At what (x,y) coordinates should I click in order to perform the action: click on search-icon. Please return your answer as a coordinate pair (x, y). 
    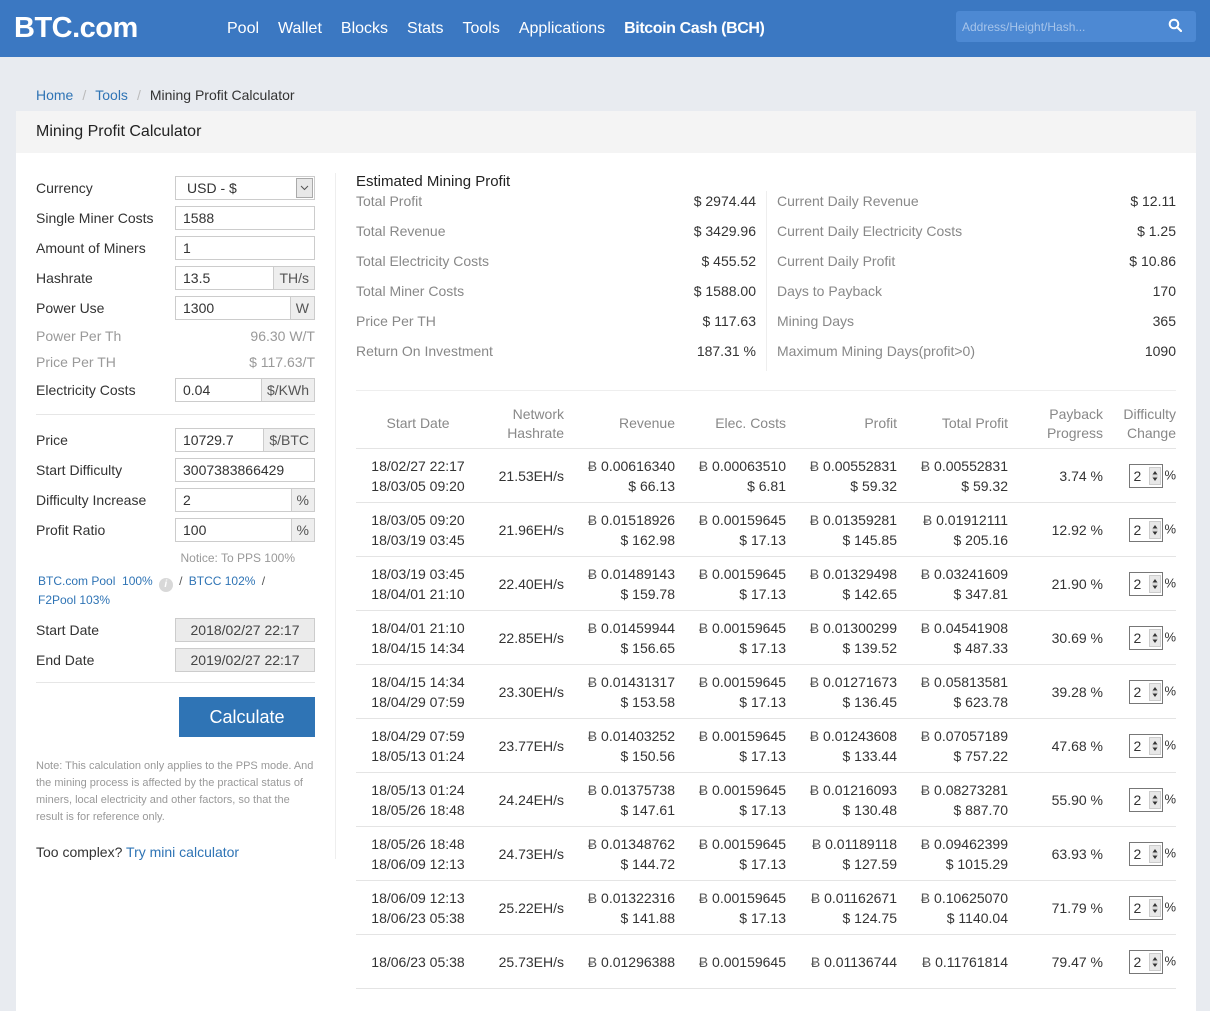
    Looking at the image, I should click on (1175, 25).